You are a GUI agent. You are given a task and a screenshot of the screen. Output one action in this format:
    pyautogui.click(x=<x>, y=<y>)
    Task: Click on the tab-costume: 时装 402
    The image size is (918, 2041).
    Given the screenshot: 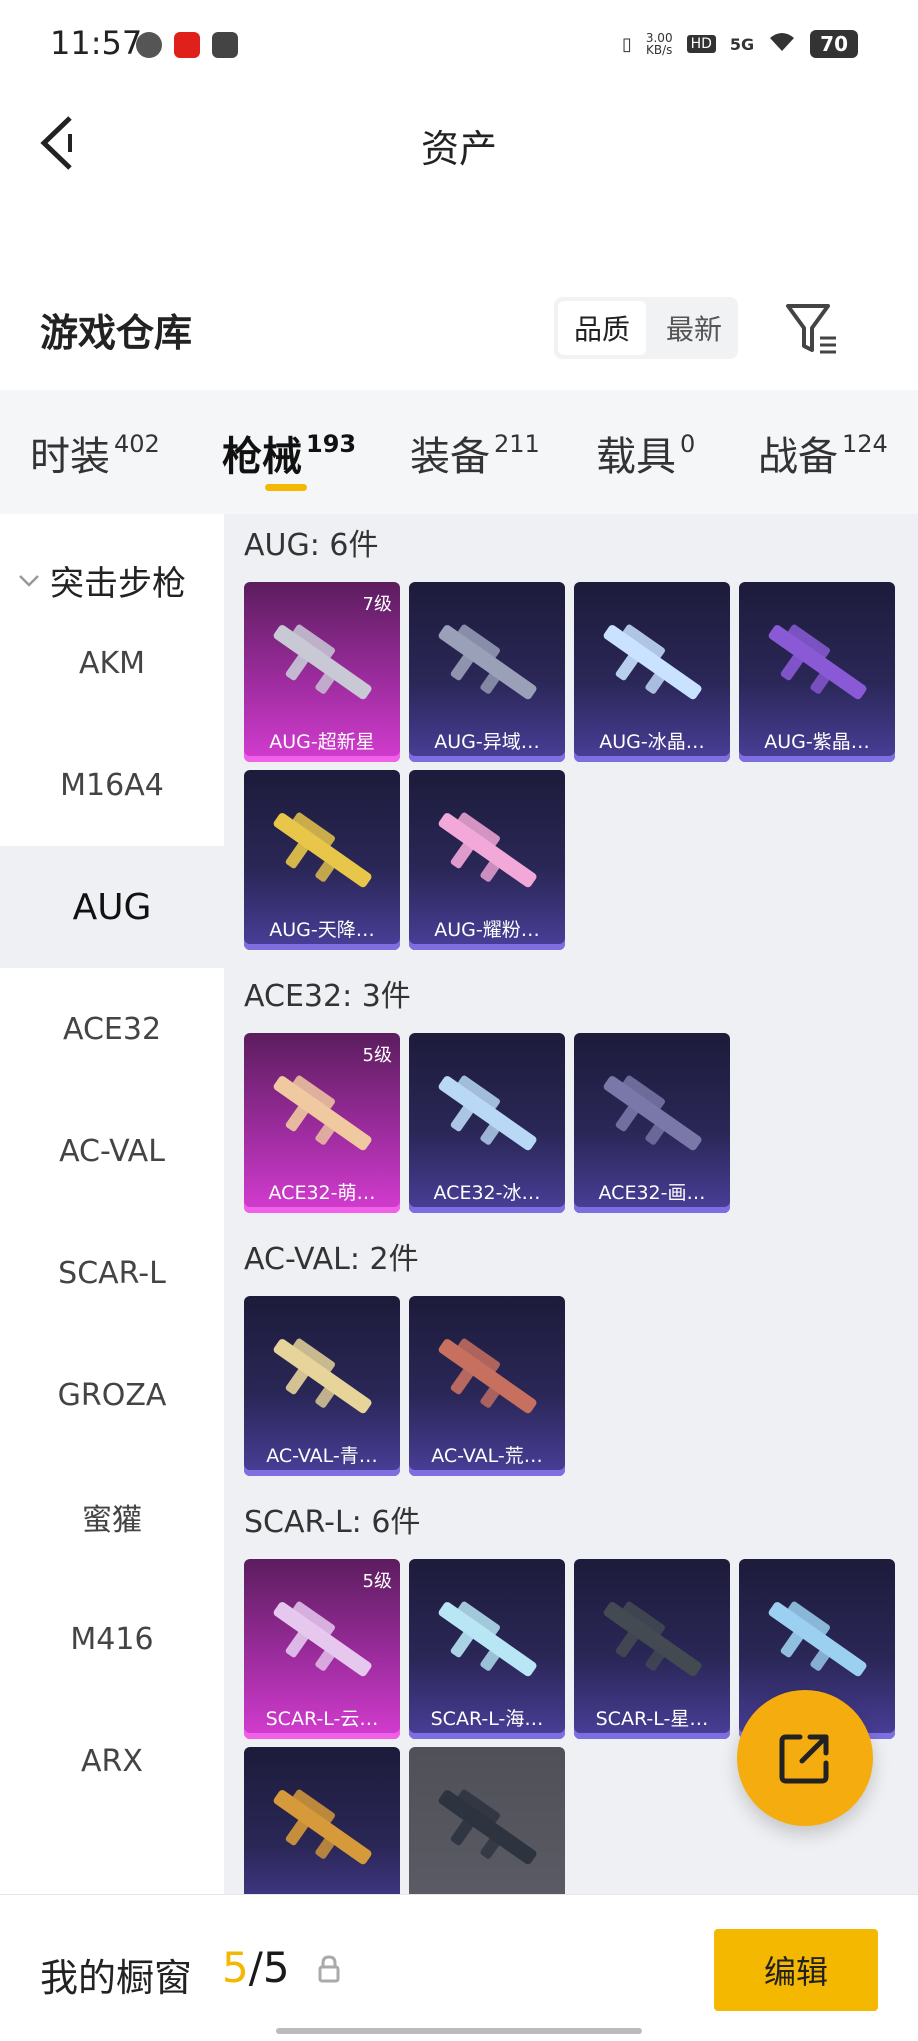 What is the action you would take?
    pyautogui.click(x=95, y=453)
    